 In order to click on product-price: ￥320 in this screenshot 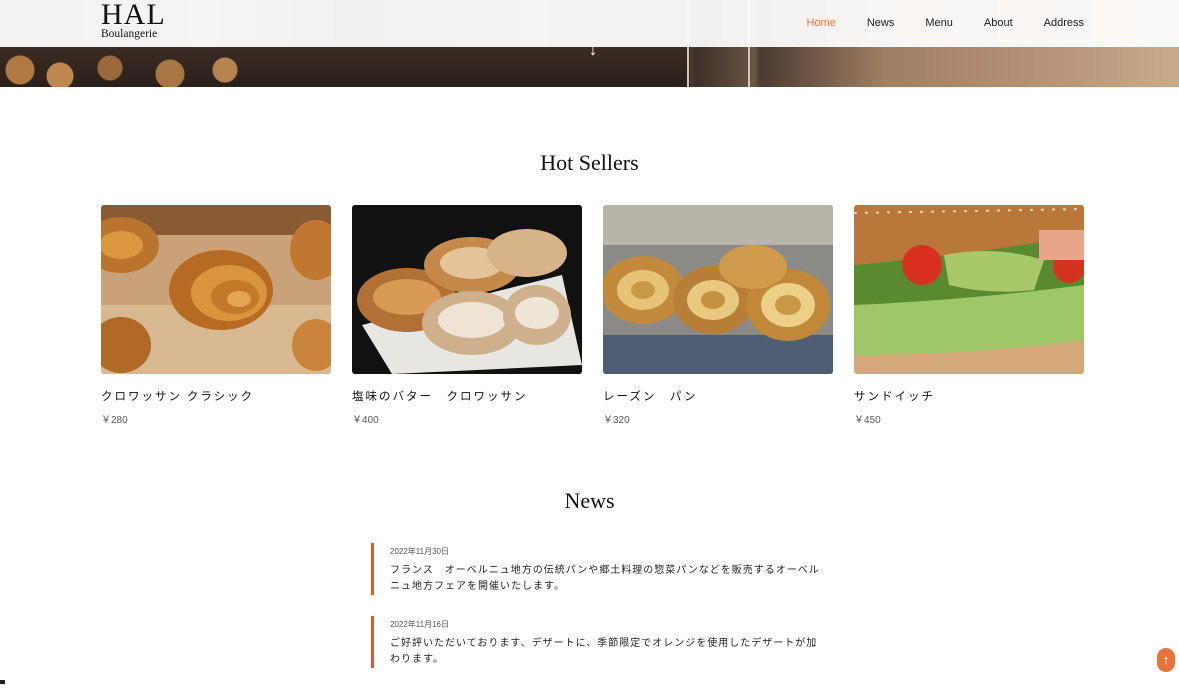, I will do `click(616, 420)`.